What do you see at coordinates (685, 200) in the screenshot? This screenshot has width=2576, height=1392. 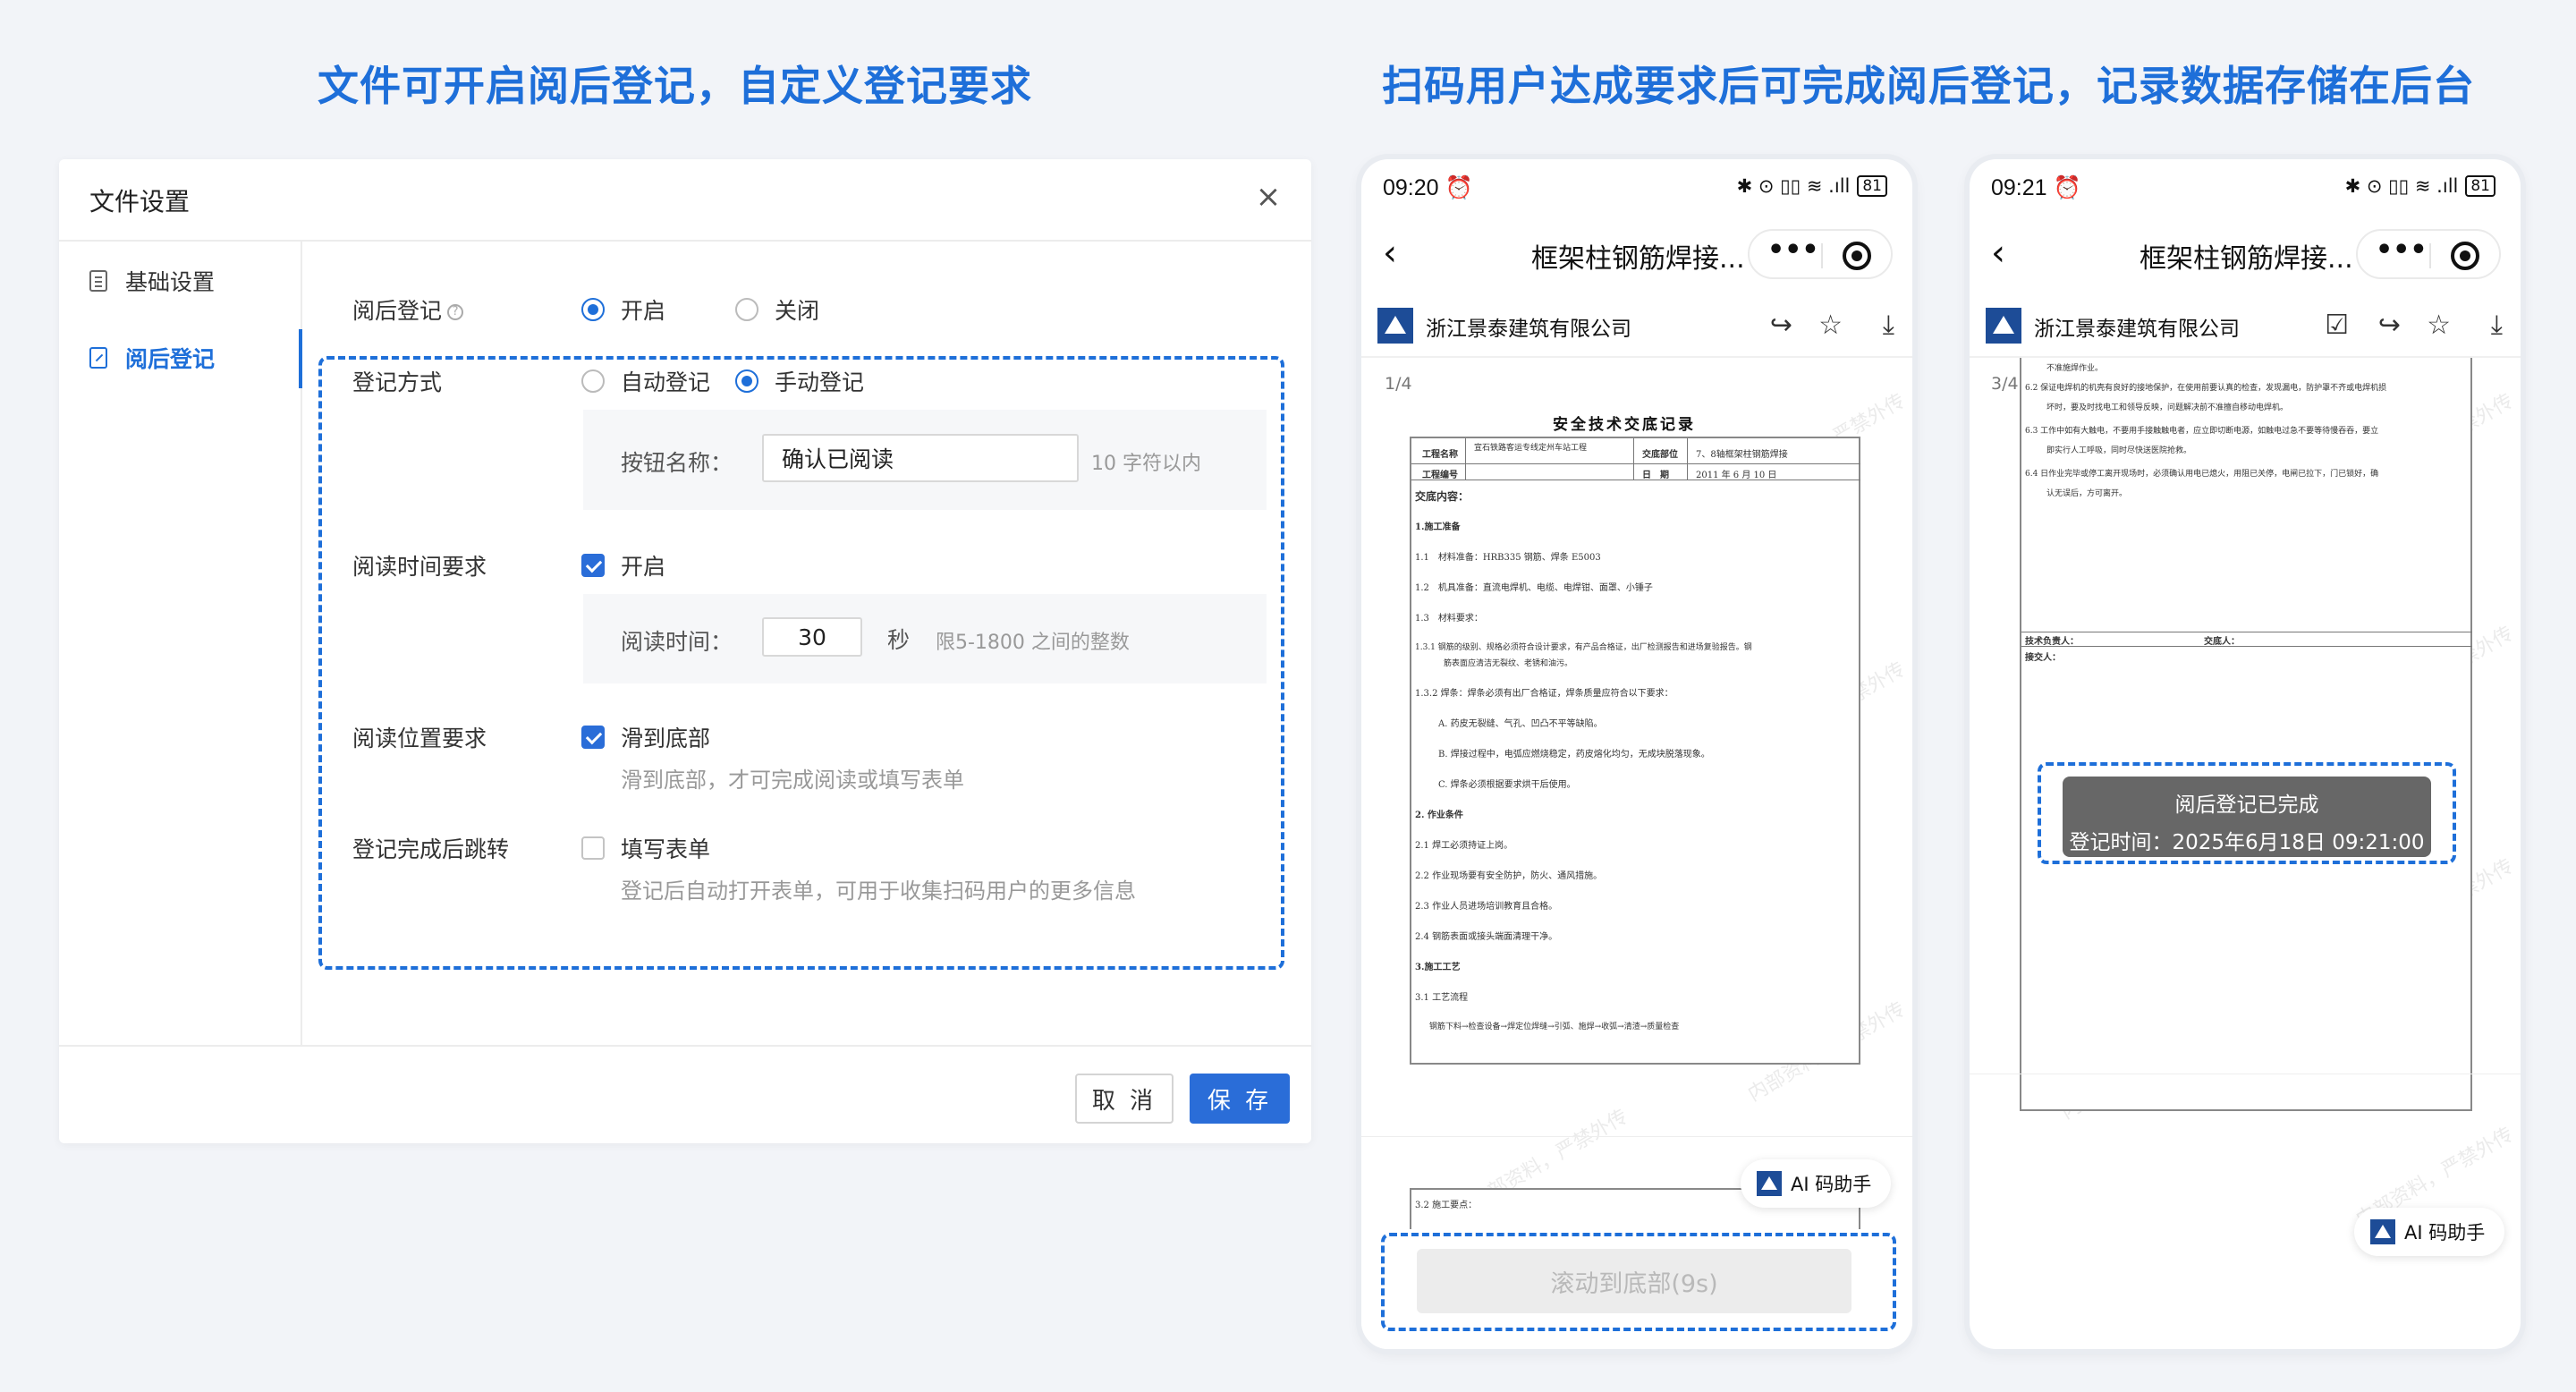 I see `dialog-header: 文件设置 ×` at bounding box center [685, 200].